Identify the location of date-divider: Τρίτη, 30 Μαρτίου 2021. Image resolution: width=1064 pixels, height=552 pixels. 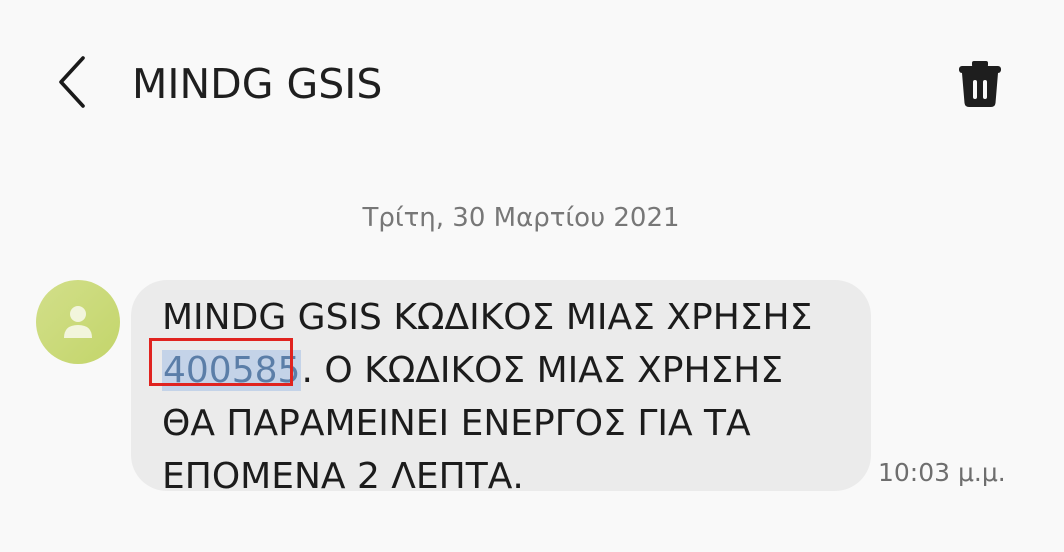
(521, 218).